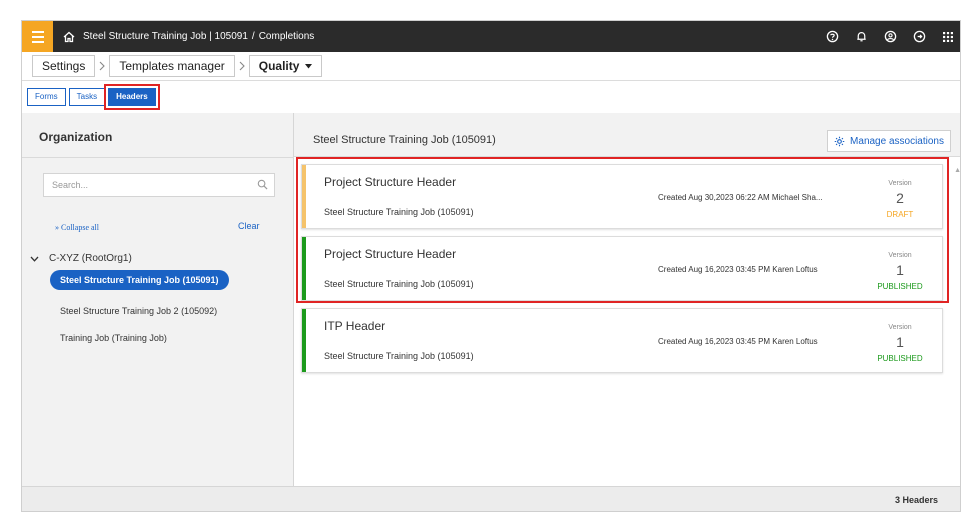  Describe the element at coordinates (132, 96) in the screenshot. I see `tab-headers: Headers` at that location.